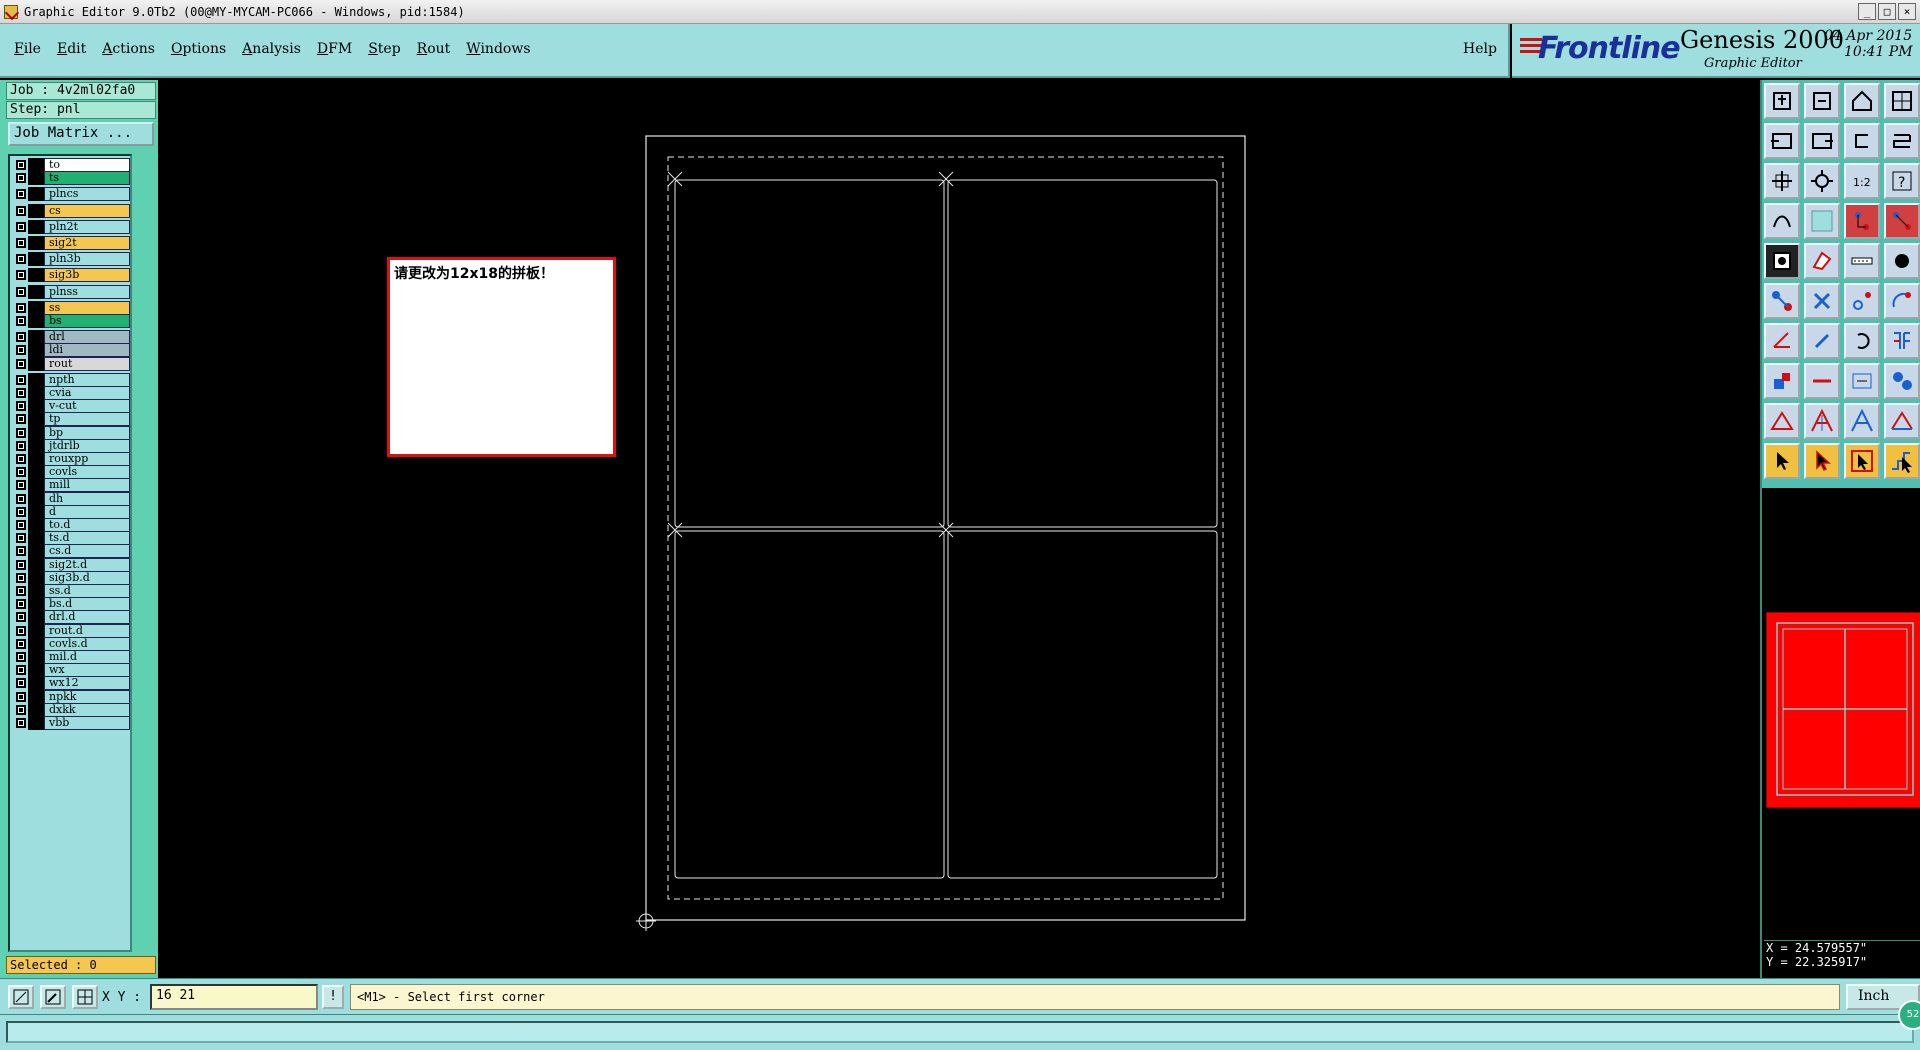 The image size is (1920, 1050). What do you see at coordinates (1862, 461) in the screenshot?
I see `pointer-box-tool-button` at bounding box center [1862, 461].